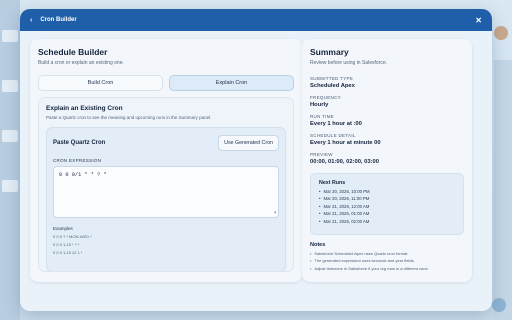 The height and width of the screenshot is (320, 512). I want to click on mode-tabs: Build Cron Explain Cron, so click(166, 83).